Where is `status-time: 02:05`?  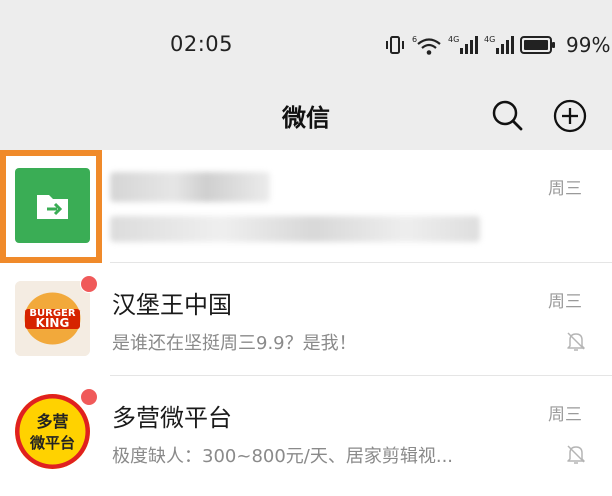 status-time: 02:05 is located at coordinates (202, 44).